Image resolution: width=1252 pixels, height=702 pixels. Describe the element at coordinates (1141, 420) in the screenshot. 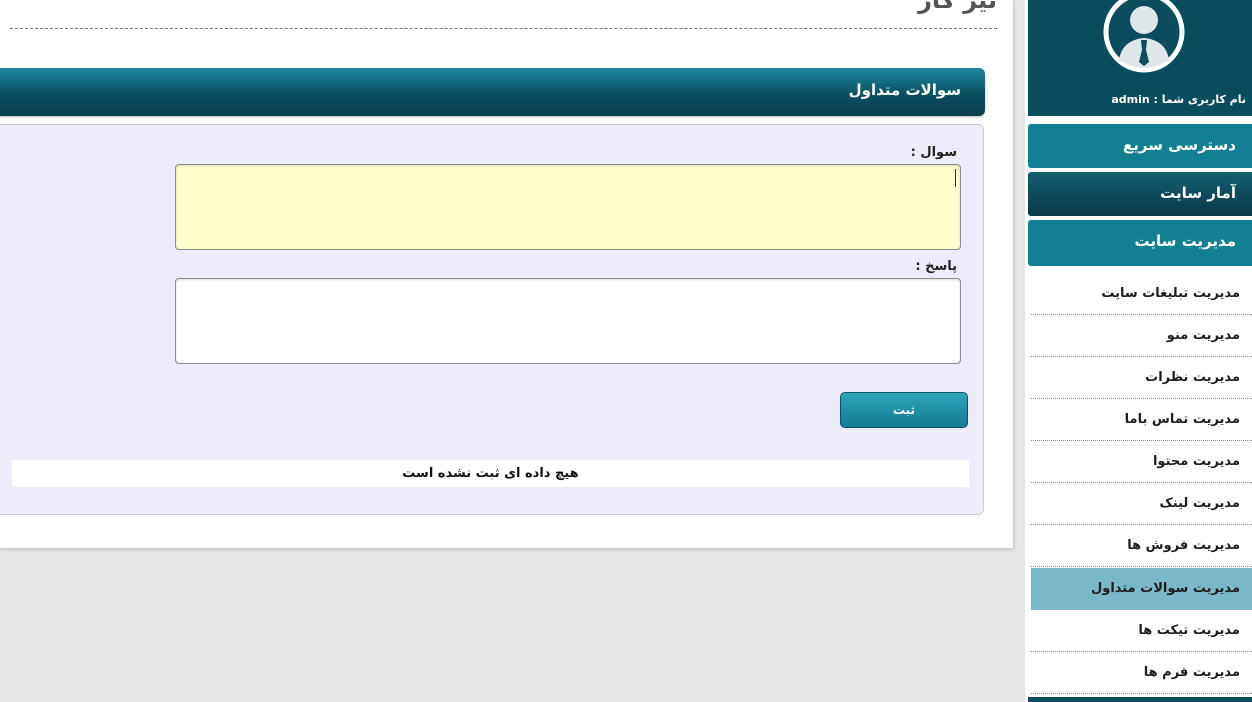

I see `sidebar-item-contact: مدیریت تماس باما` at that location.